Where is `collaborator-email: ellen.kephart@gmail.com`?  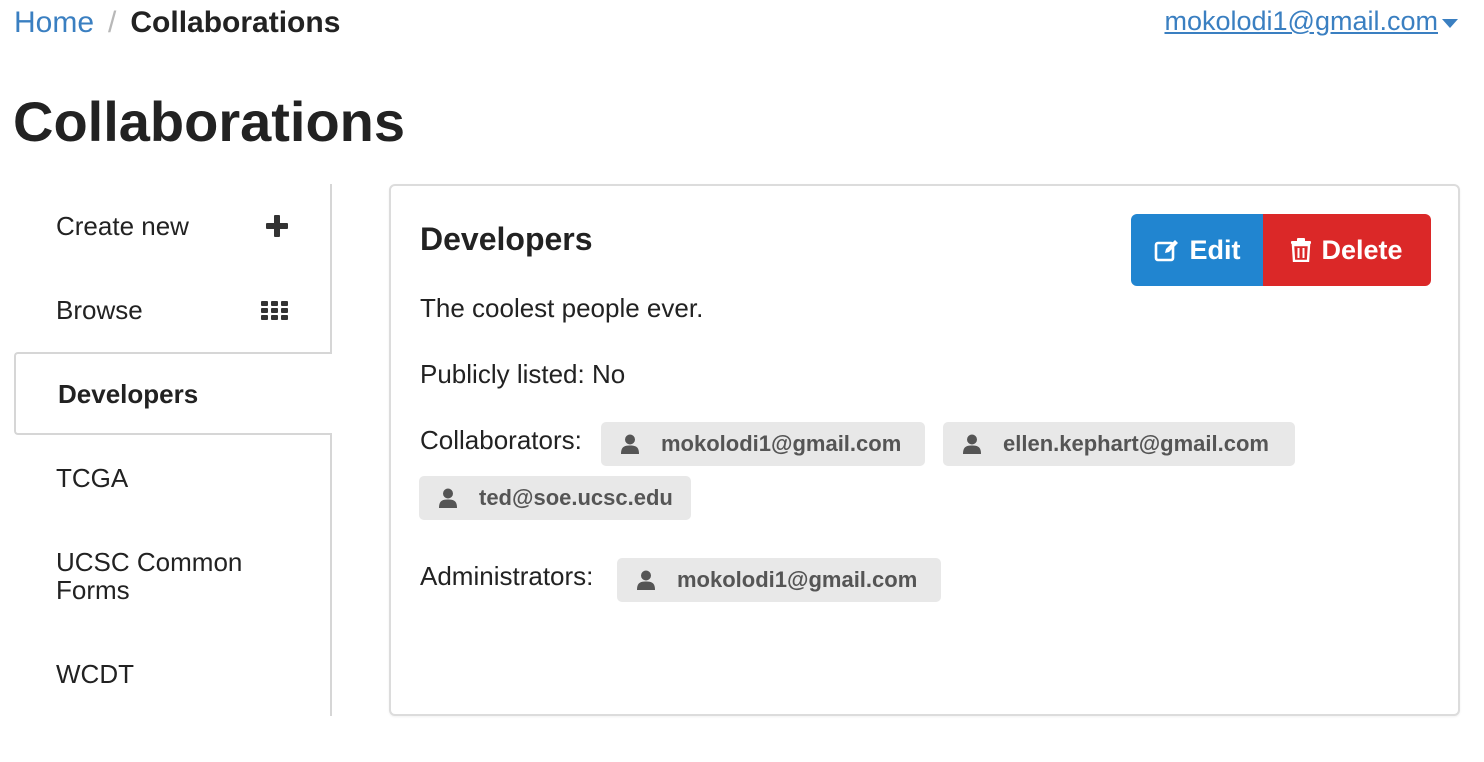
collaborator-email: ellen.kephart@gmail.com is located at coordinates (1136, 443).